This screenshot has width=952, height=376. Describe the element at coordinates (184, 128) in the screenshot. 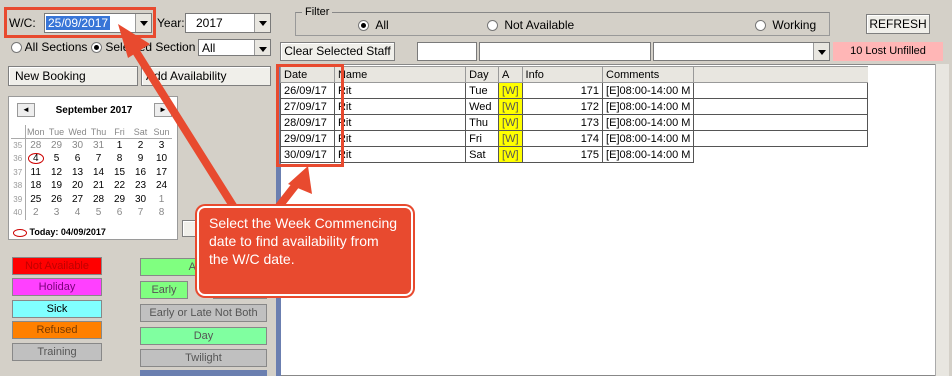

I see `arrow-to-wc-icon` at that location.